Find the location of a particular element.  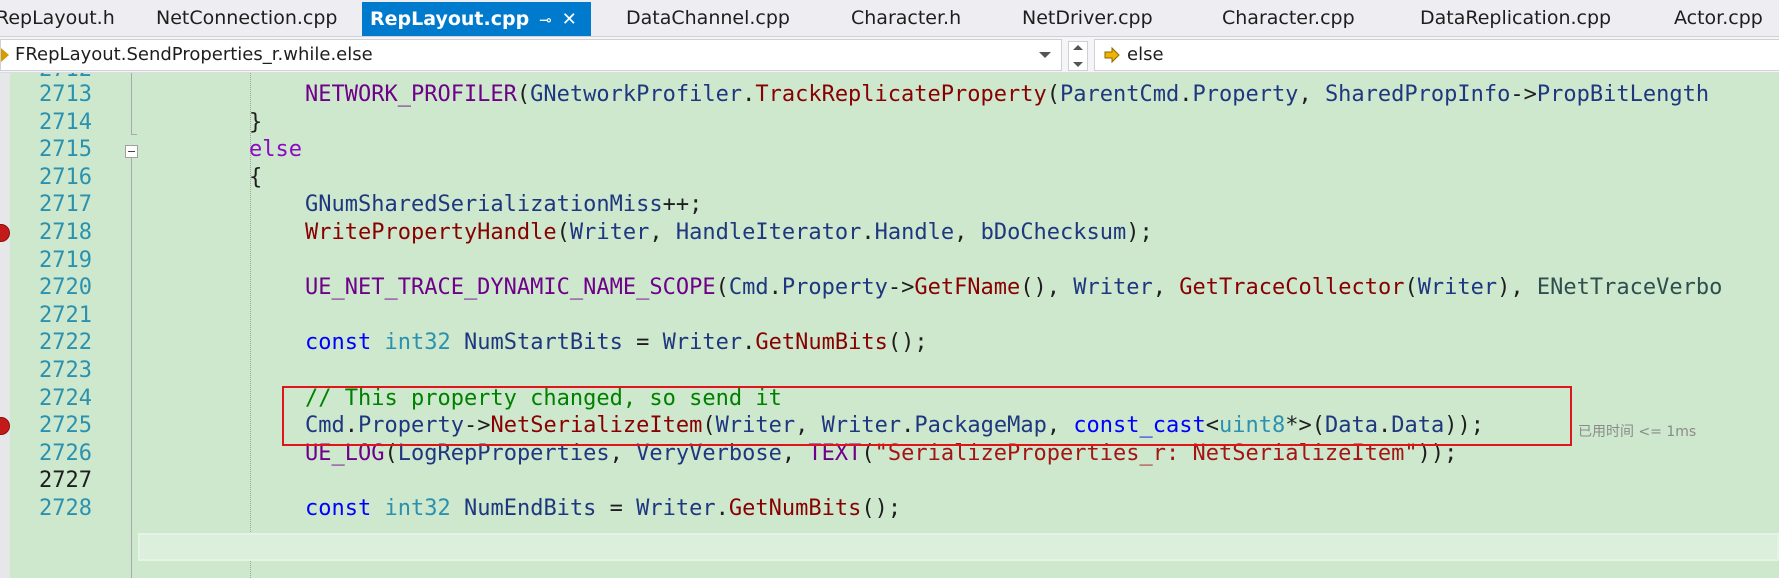

line-number: 2724 is located at coordinates (65, 398).